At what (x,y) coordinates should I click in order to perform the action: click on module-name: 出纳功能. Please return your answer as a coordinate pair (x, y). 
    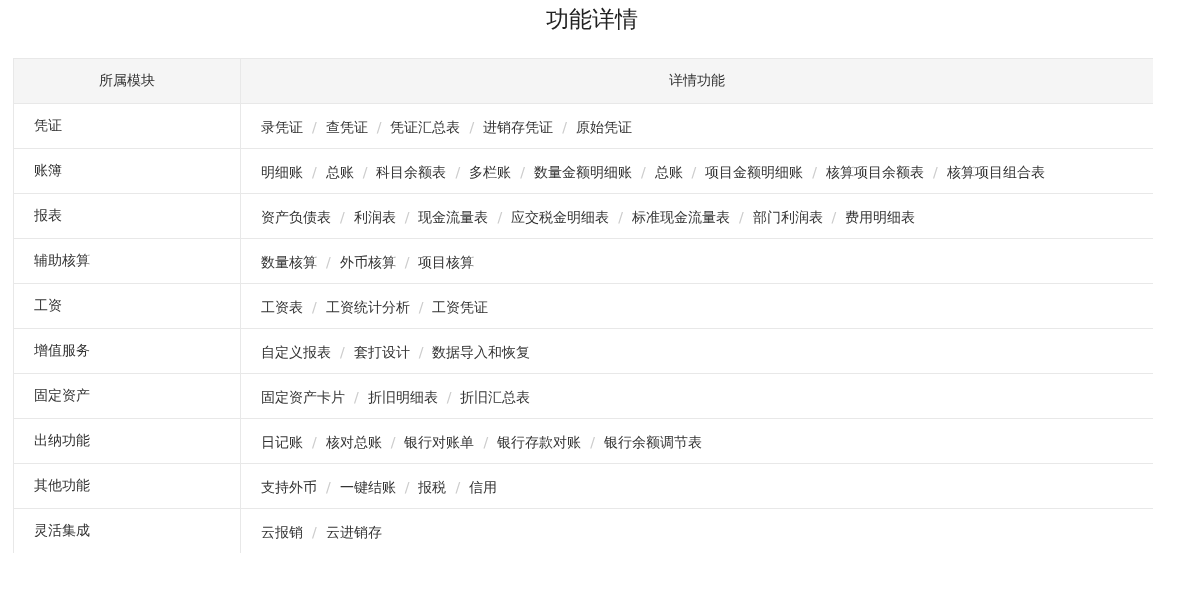
    Looking at the image, I should click on (62, 441).